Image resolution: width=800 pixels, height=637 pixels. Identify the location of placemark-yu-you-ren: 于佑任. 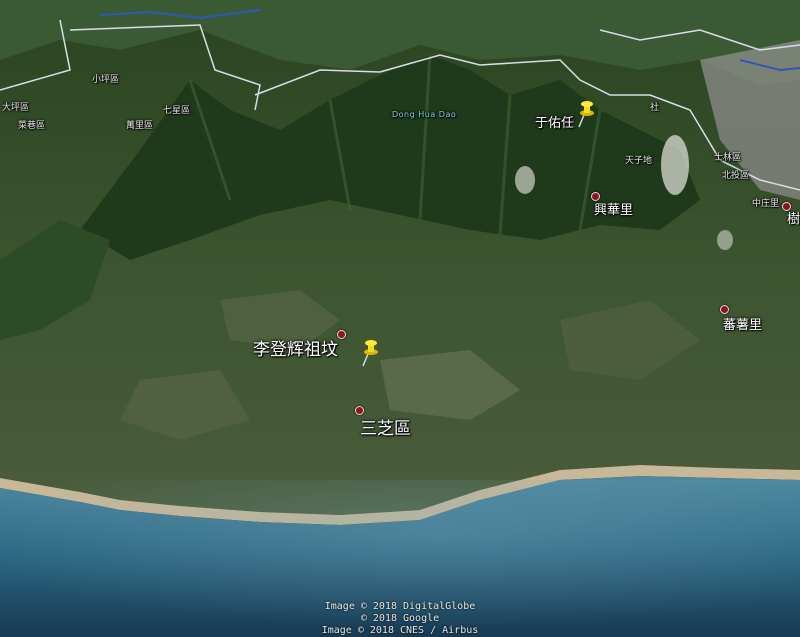
(554, 121).